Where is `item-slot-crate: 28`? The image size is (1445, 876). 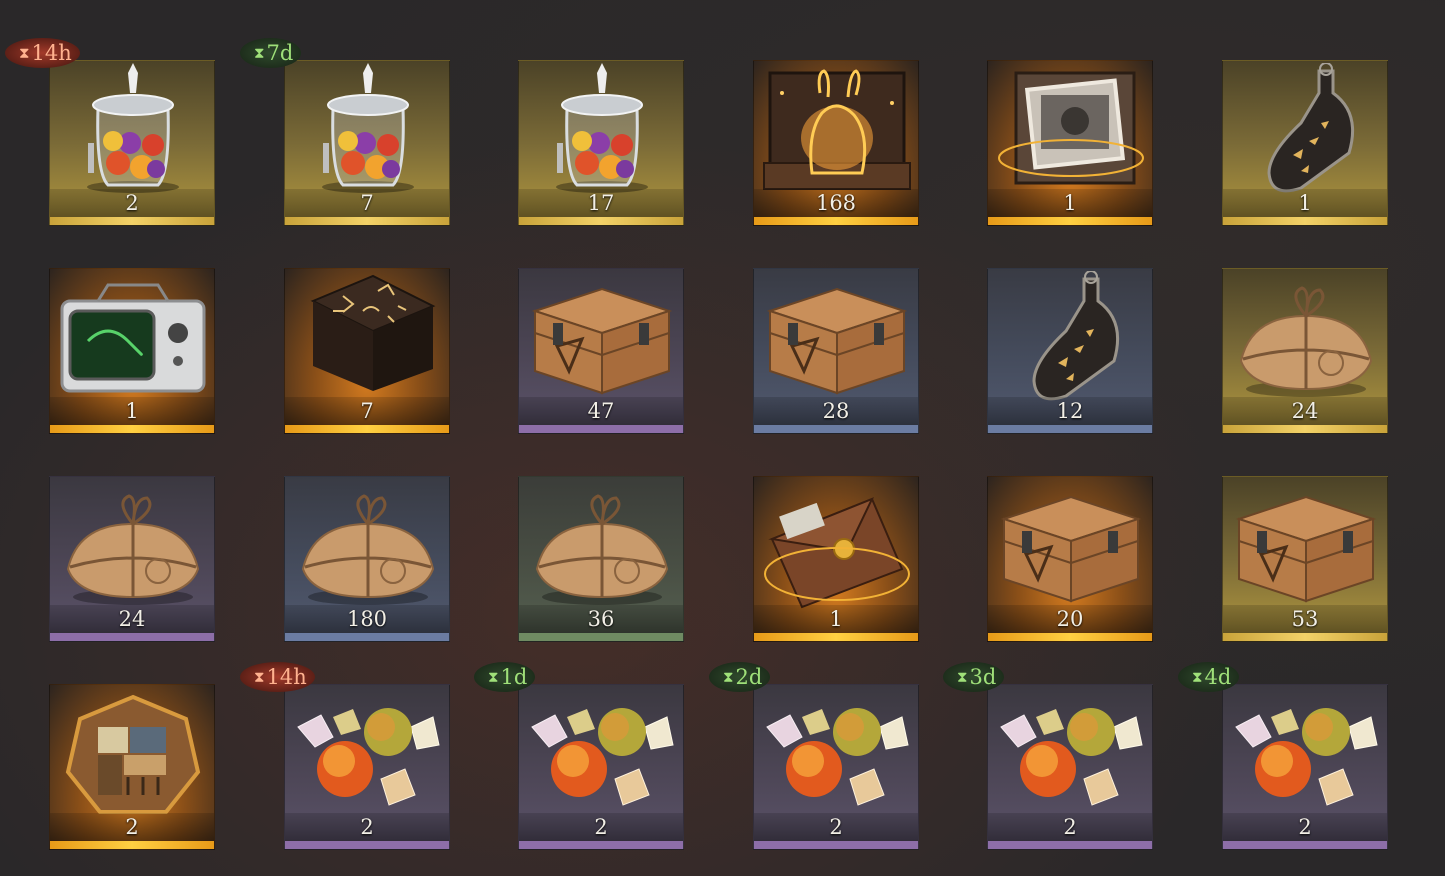
item-slot-crate: 28 is located at coordinates (836, 351).